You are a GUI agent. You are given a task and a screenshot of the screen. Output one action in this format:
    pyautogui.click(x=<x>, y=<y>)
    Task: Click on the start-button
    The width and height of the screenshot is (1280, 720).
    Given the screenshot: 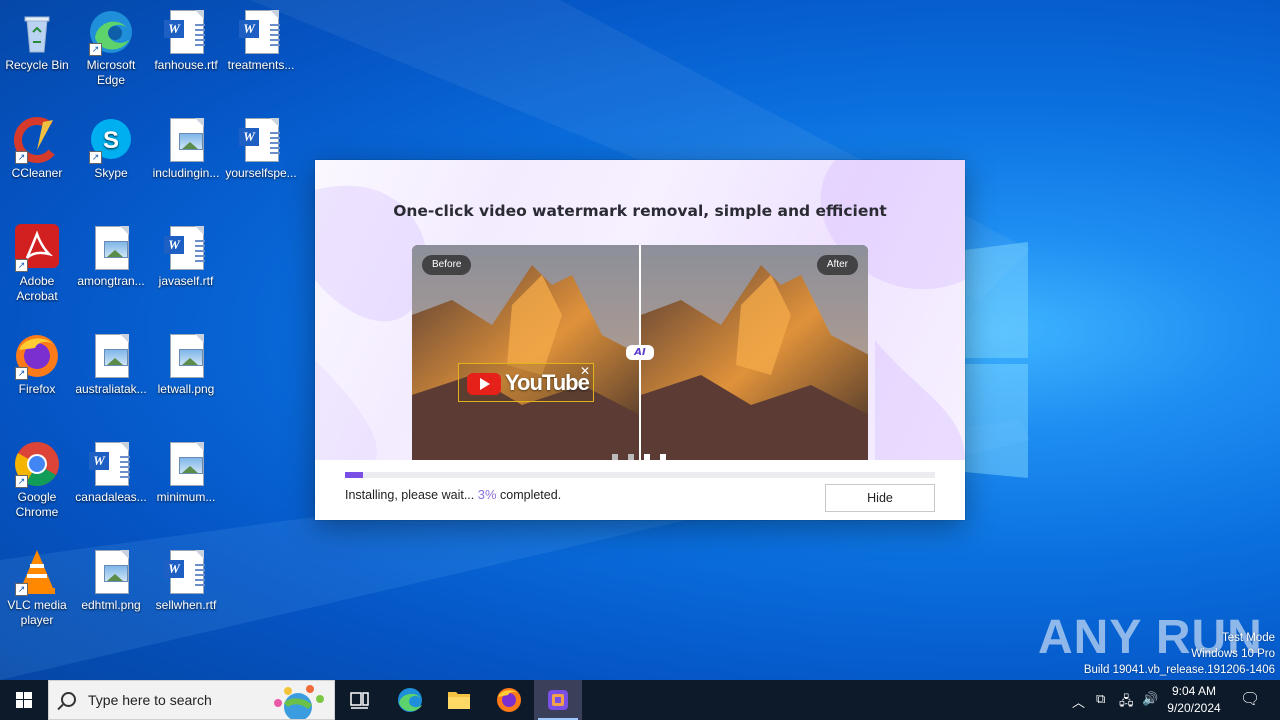 What is the action you would take?
    pyautogui.click(x=24, y=700)
    